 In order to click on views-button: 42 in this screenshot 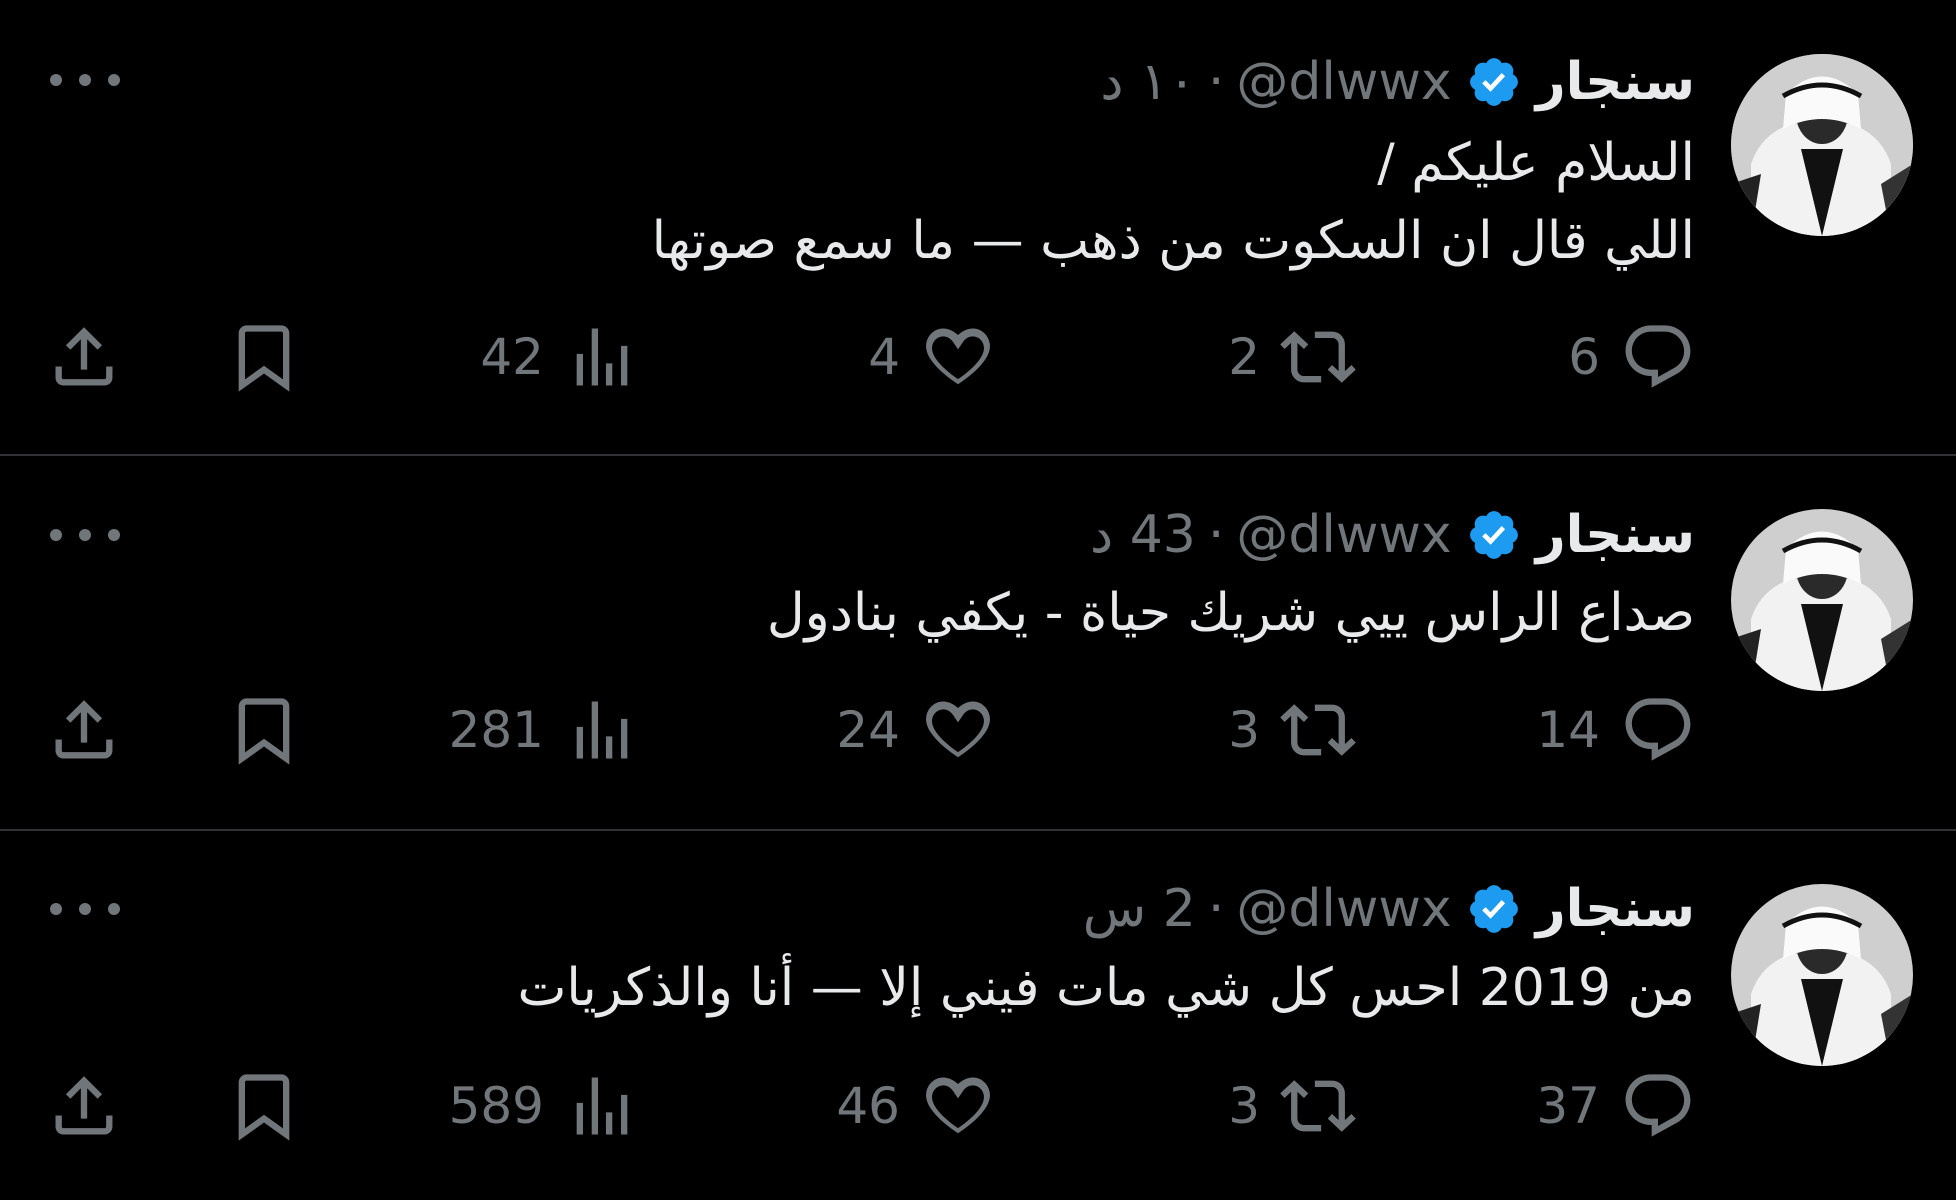, I will do `click(560, 357)`.